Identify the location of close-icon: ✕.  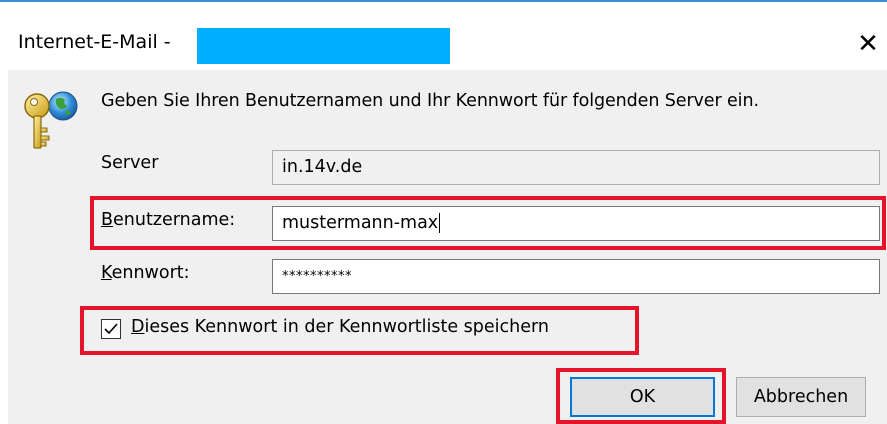
(868, 44).